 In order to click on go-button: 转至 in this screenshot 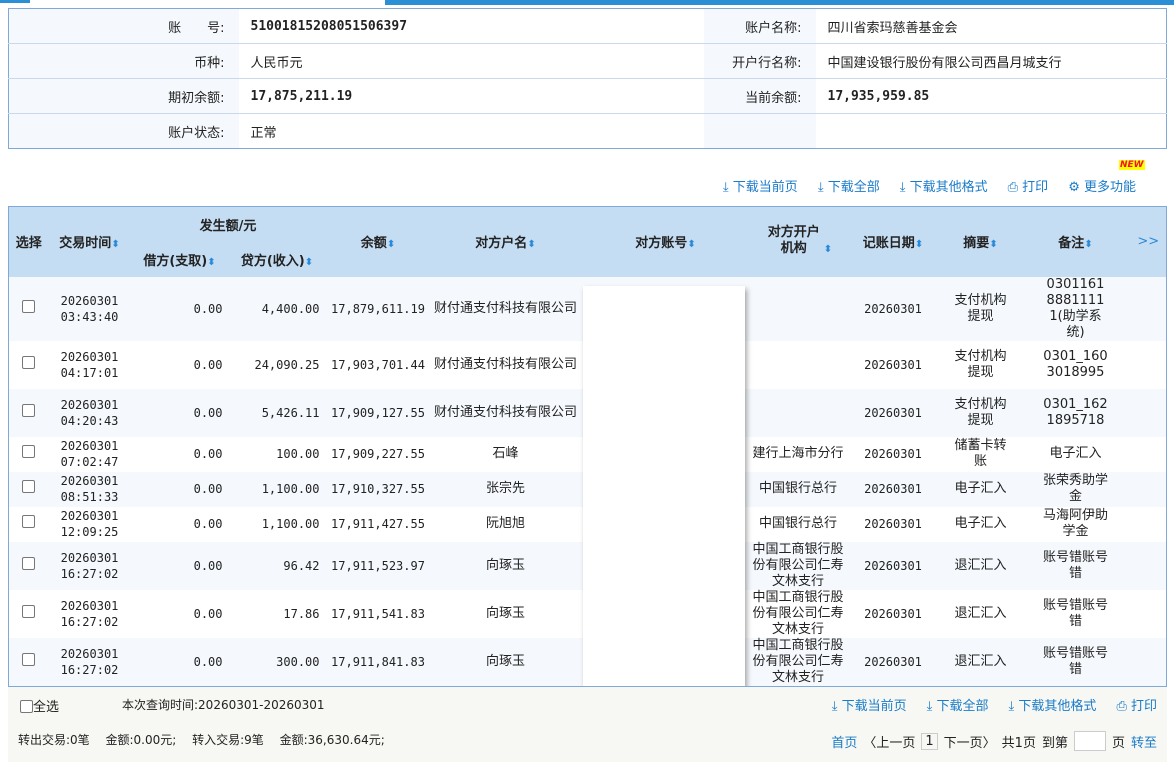, I will do `click(1144, 741)`.